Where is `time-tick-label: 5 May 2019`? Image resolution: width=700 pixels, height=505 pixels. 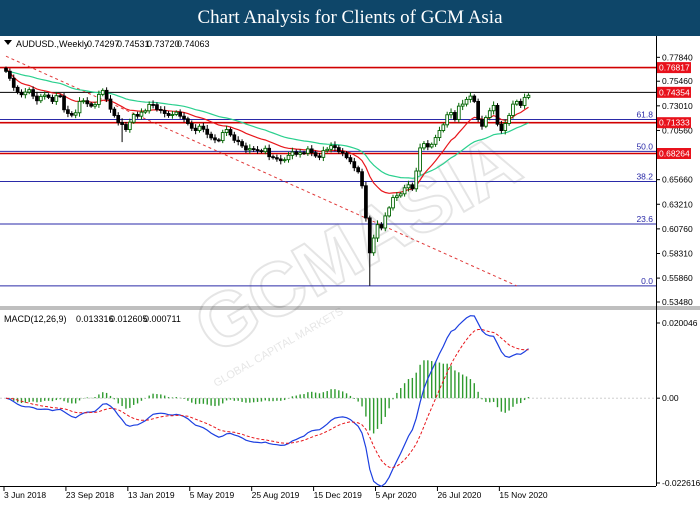 time-tick-label: 5 May 2019 is located at coordinates (212, 495).